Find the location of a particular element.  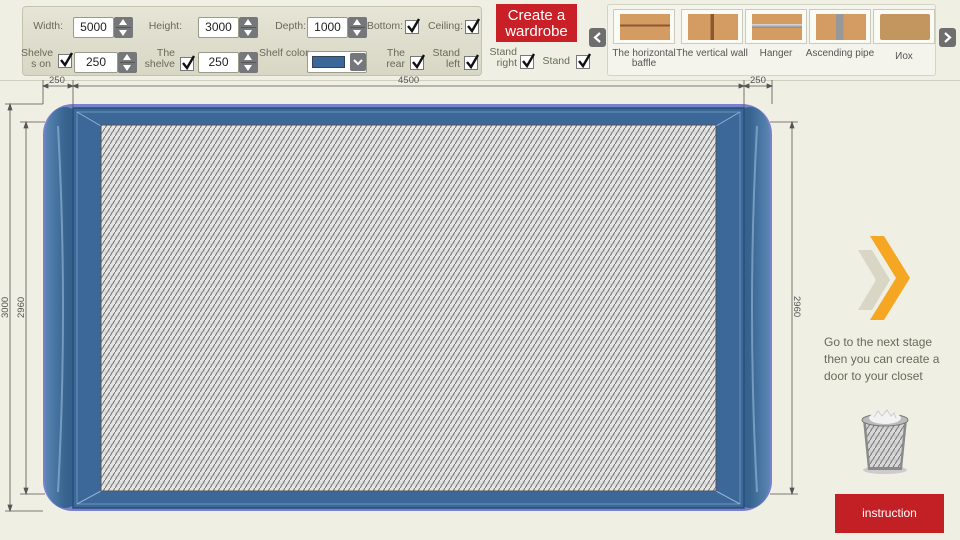

dim-inner-height-left: 2960 is located at coordinates (21, 307).